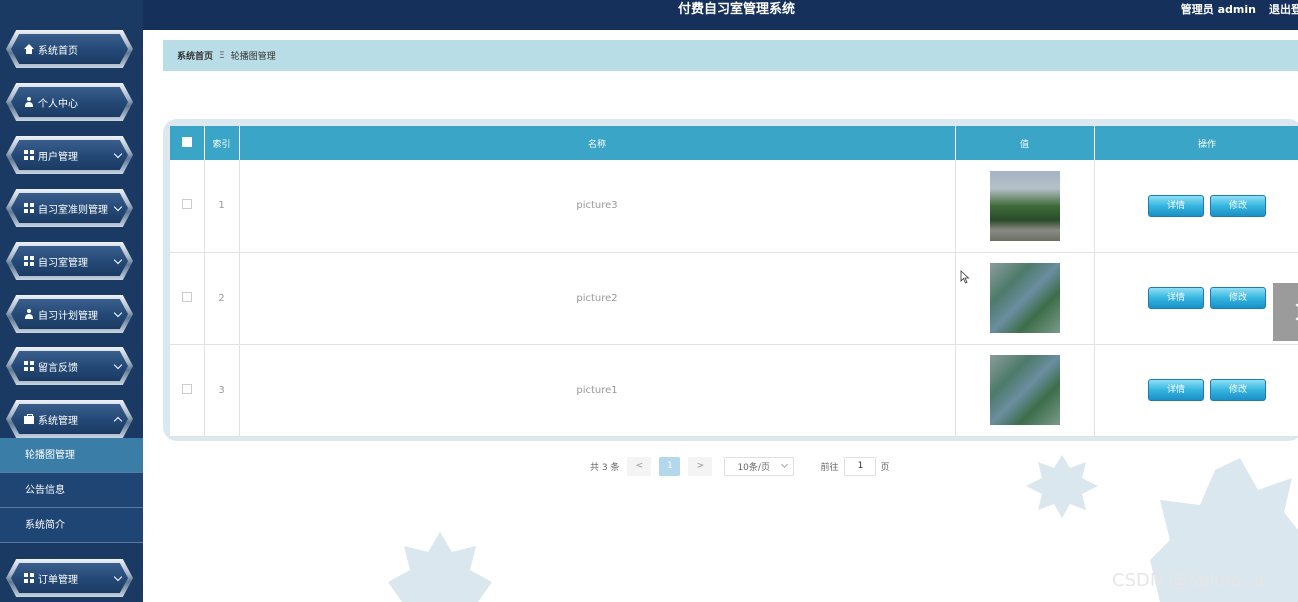 This screenshot has width=1298, height=602. I want to click on column-header-name: 名称, so click(597, 143).